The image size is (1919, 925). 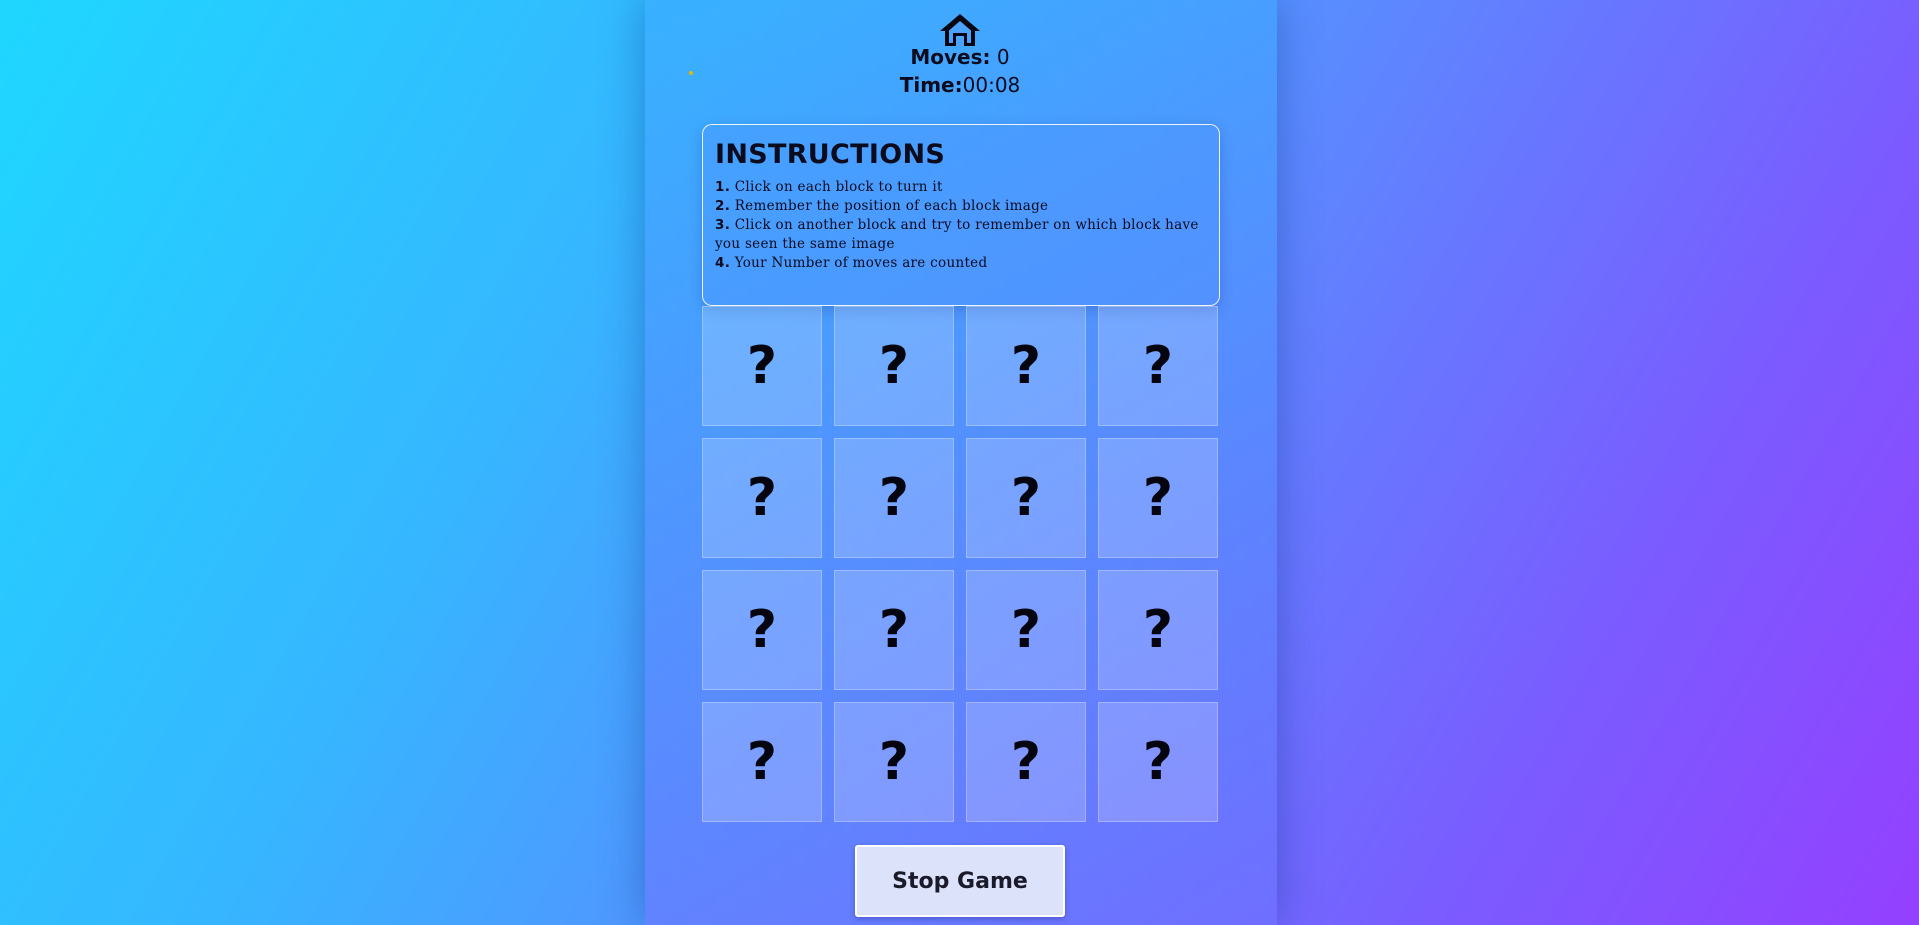 What do you see at coordinates (830, 154) in the screenshot?
I see `instructions-title: INSTRUCTIONS` at bounding box center [830, 154].